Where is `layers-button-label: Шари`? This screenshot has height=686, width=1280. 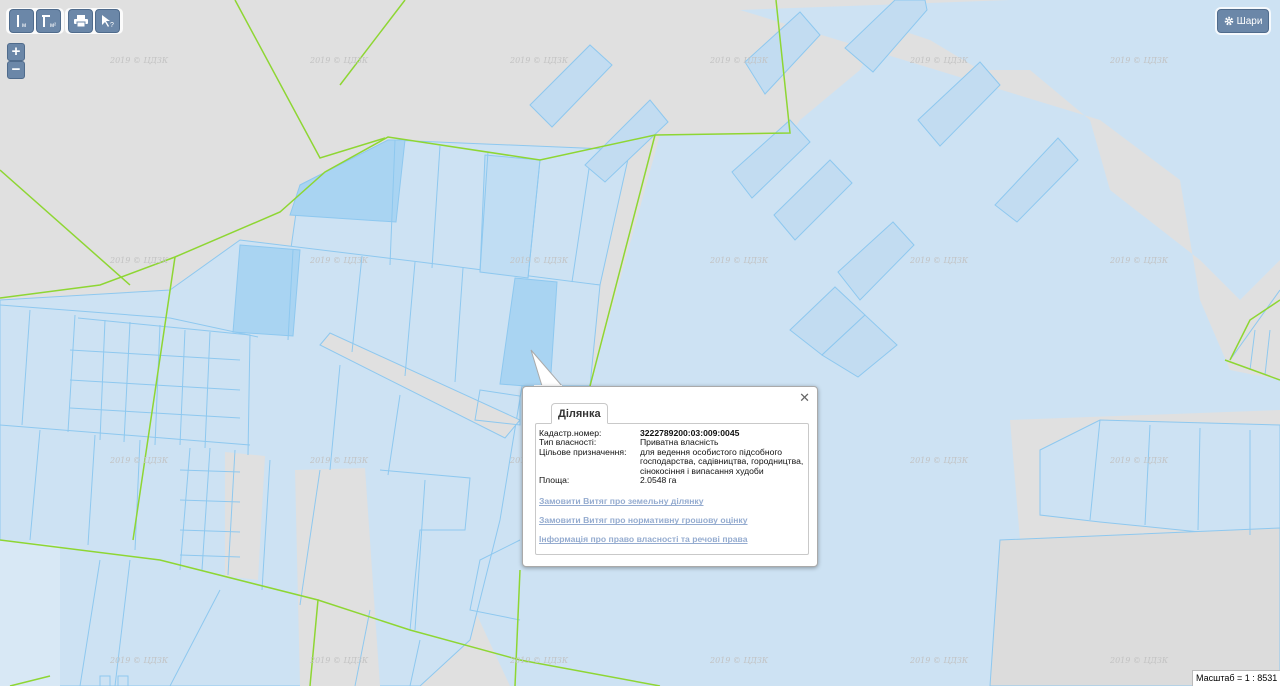 layers-button-label: Шари is located at coordinates (1249, 21).